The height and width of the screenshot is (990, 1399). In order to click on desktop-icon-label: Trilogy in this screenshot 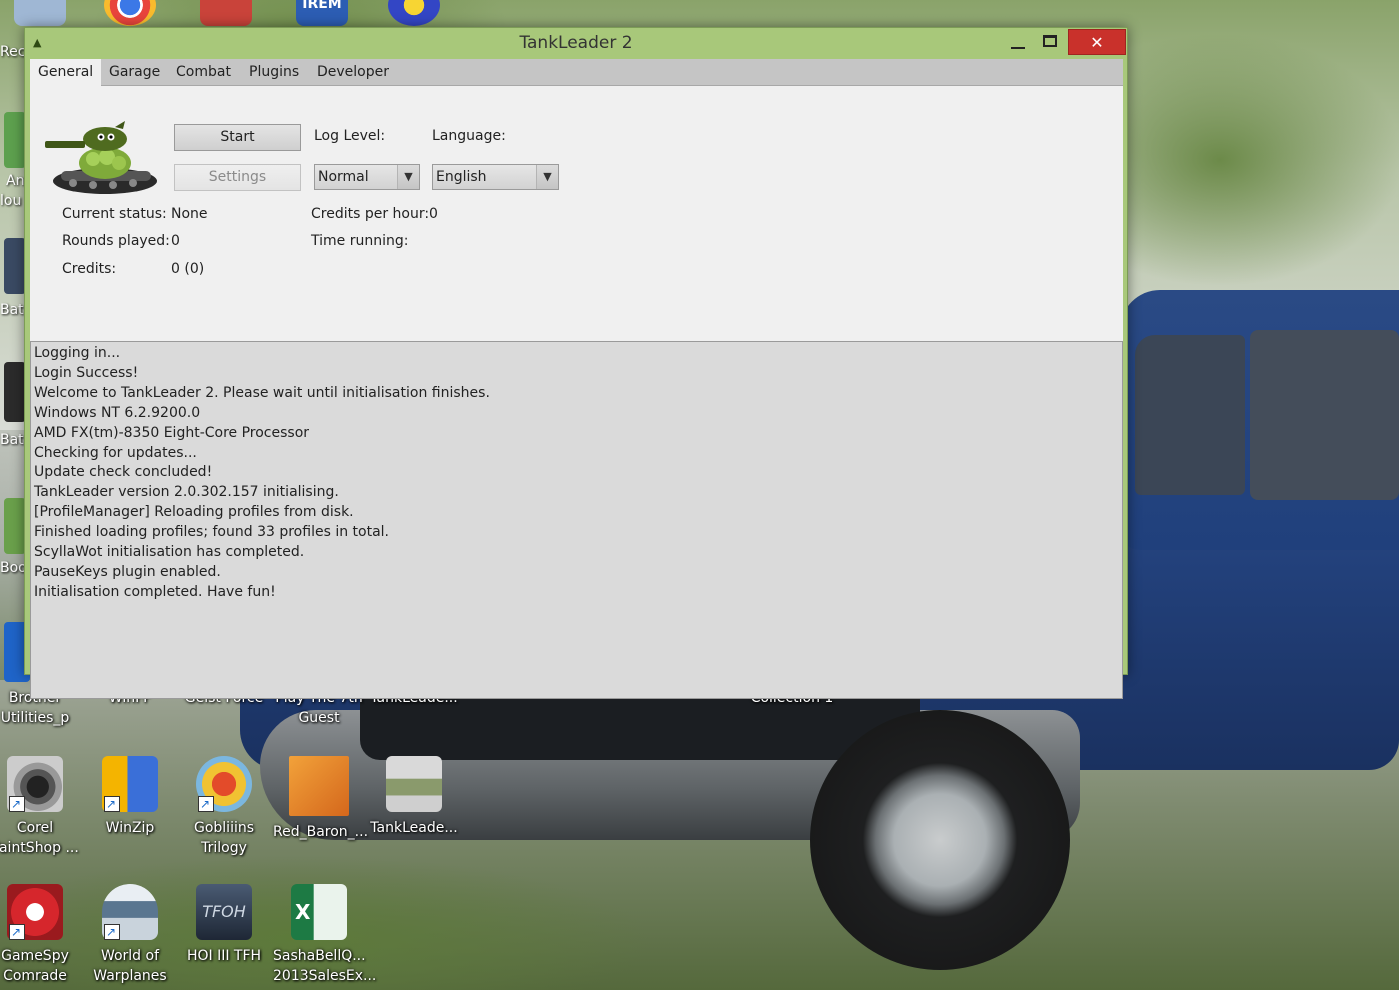, I will do `click(224, 848)`.